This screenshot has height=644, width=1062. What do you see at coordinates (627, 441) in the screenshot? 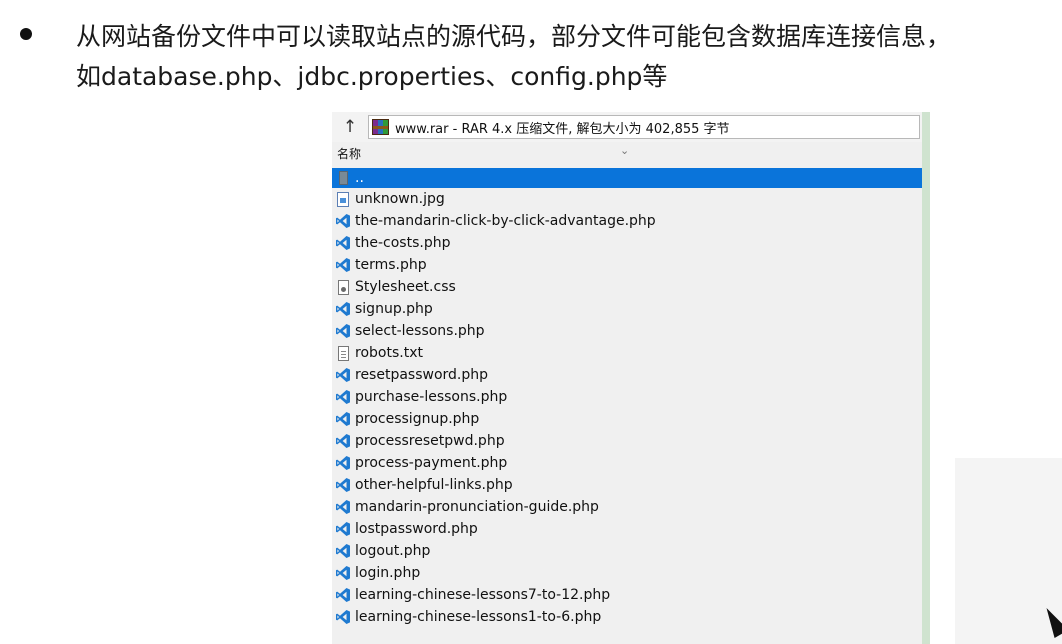
I see `file-row: processresetpwd.php` at bounding box center [627, 441].